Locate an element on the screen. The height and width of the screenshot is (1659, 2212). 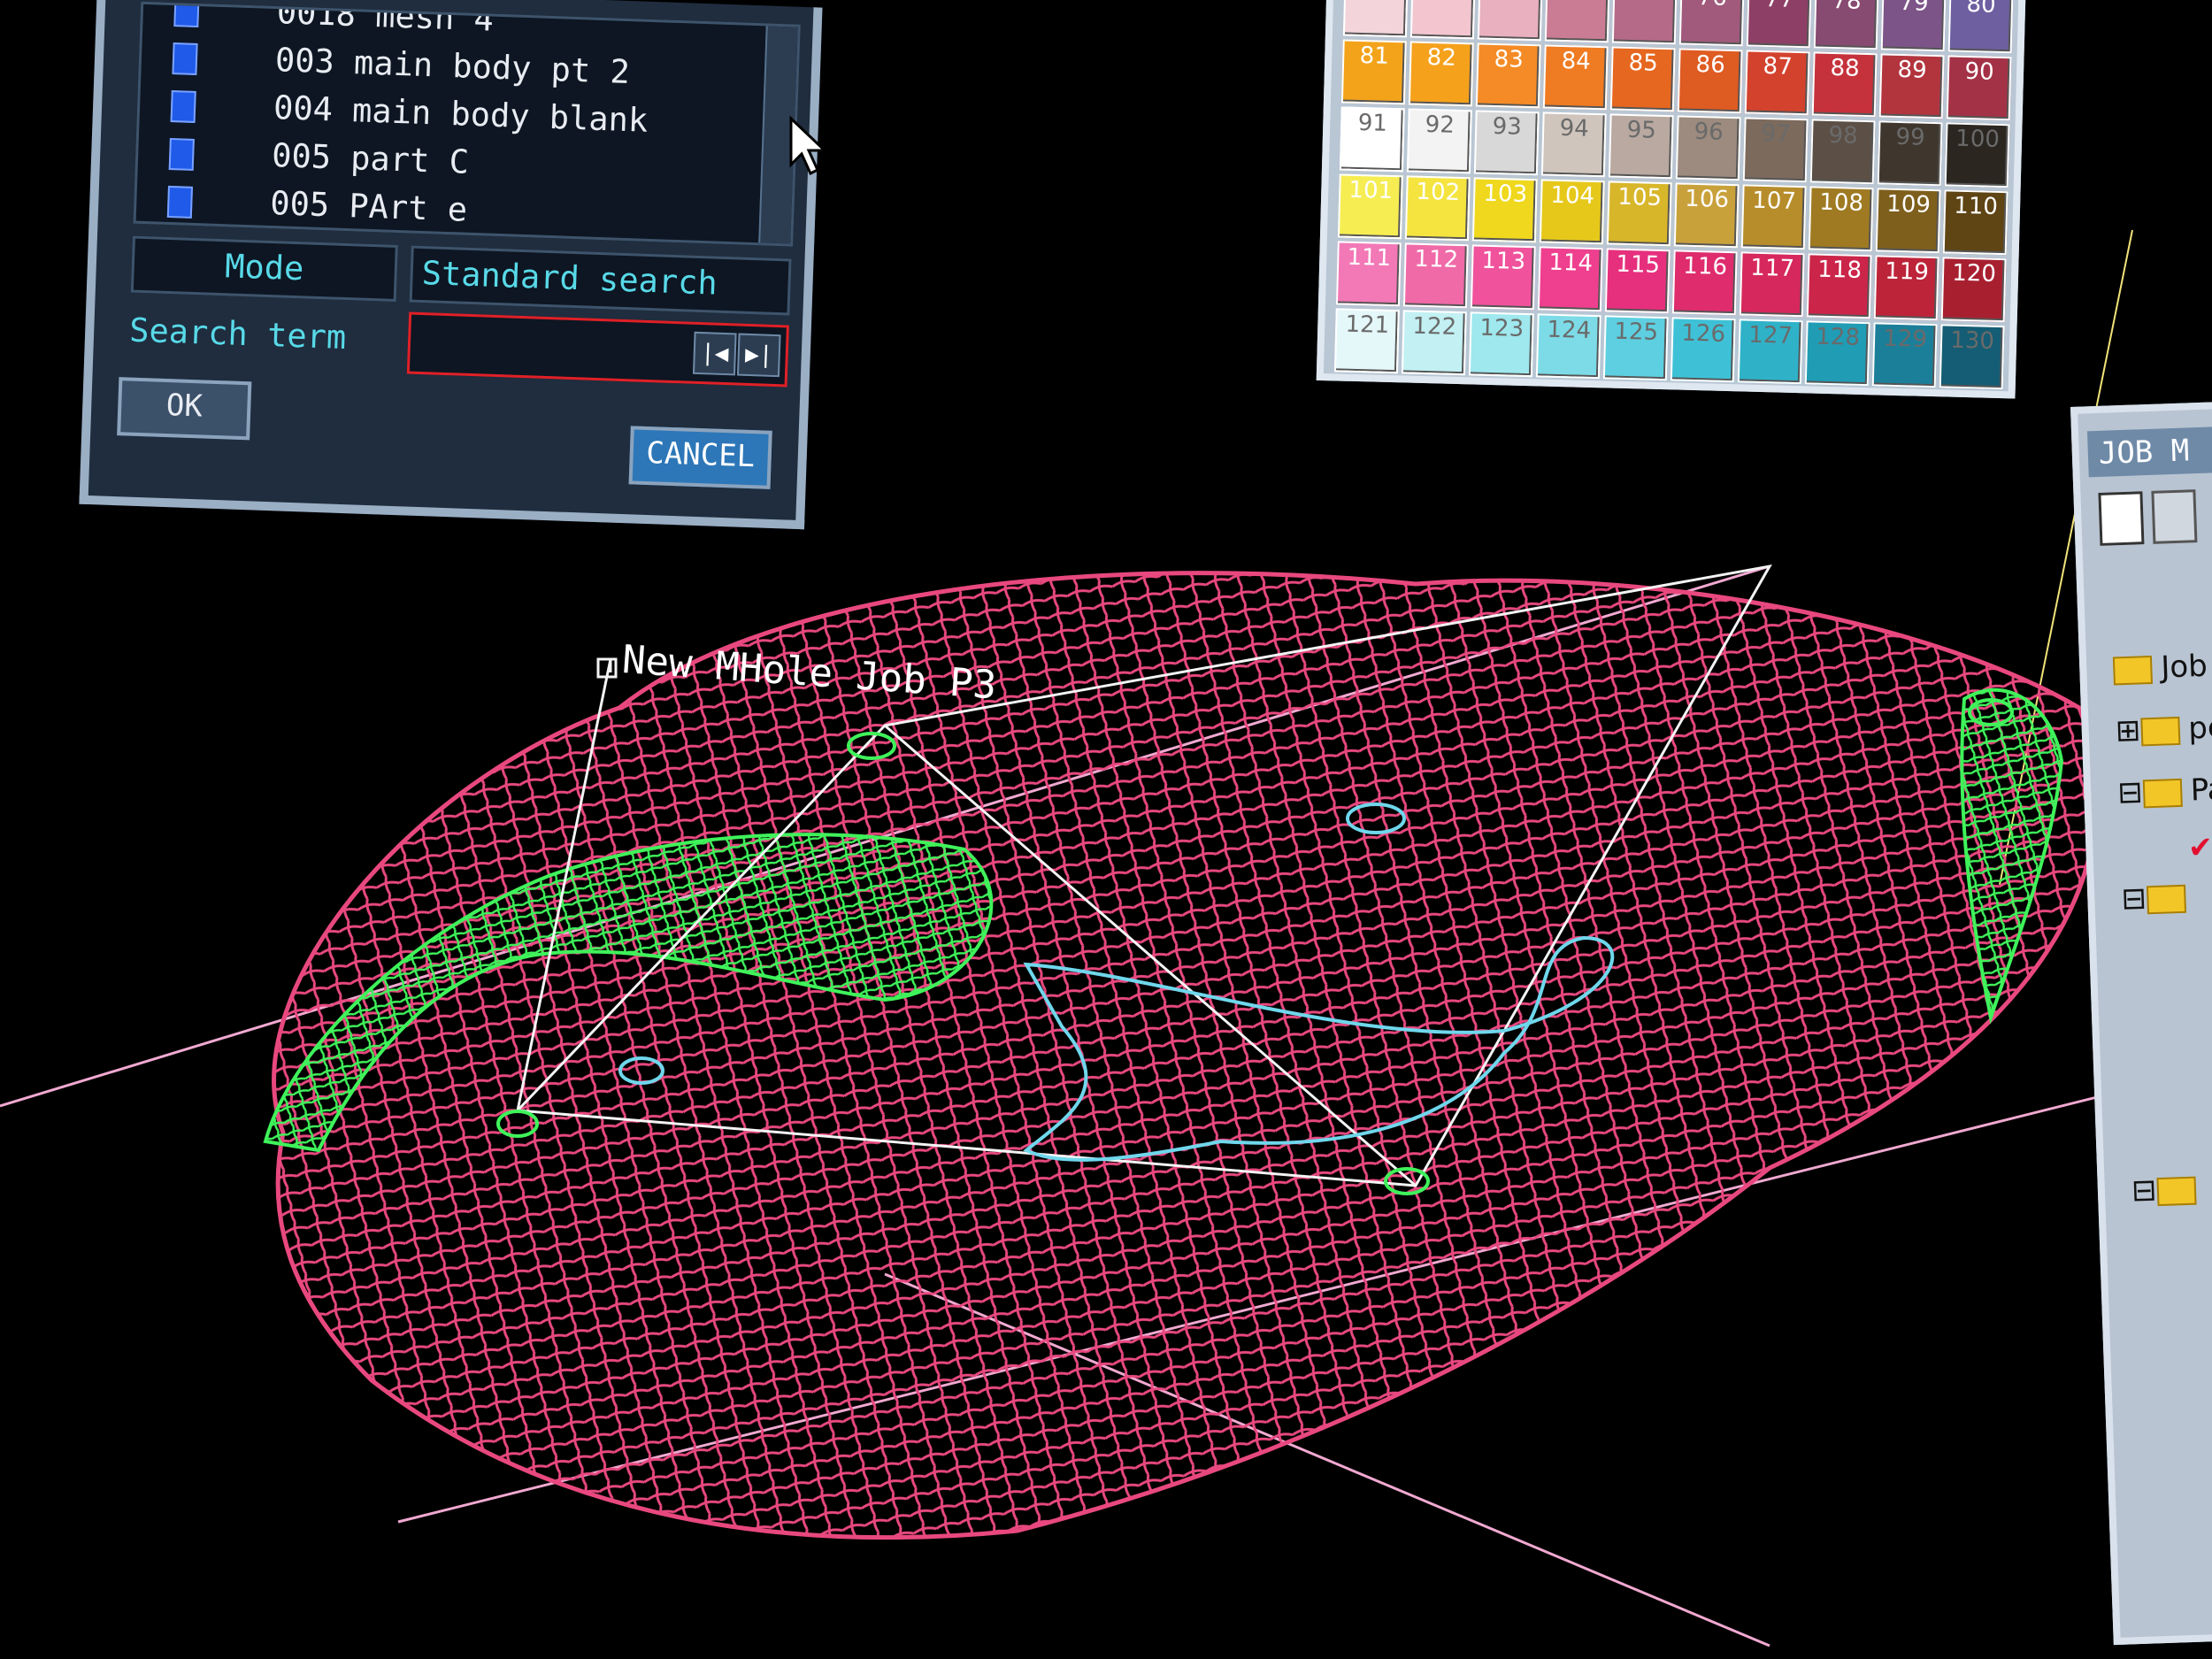
color-swatch: 111 is located at coordinates (1369, 274).